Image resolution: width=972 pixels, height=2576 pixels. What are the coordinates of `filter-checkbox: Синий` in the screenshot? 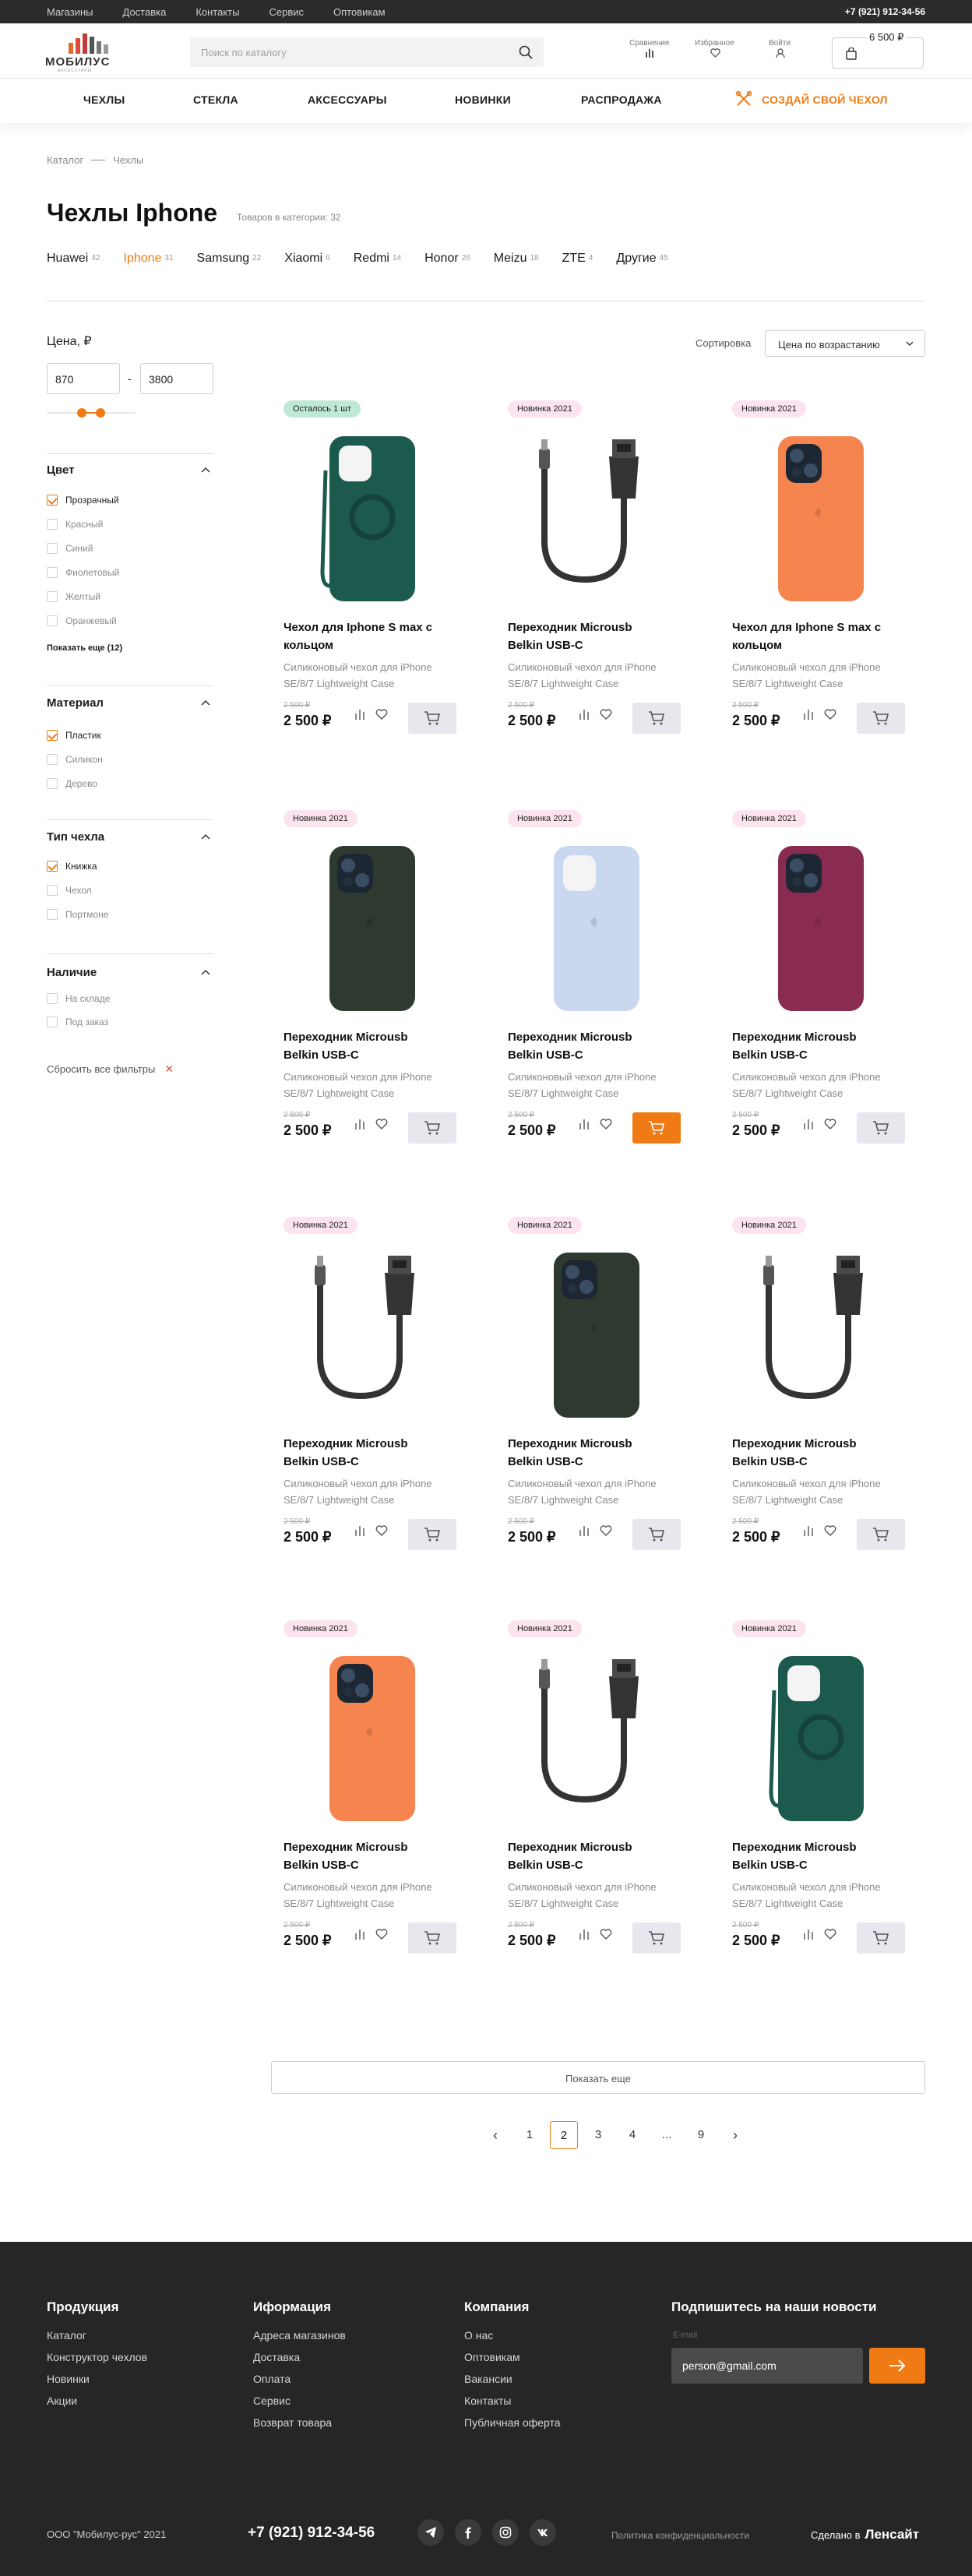 It's located at (70, 548).